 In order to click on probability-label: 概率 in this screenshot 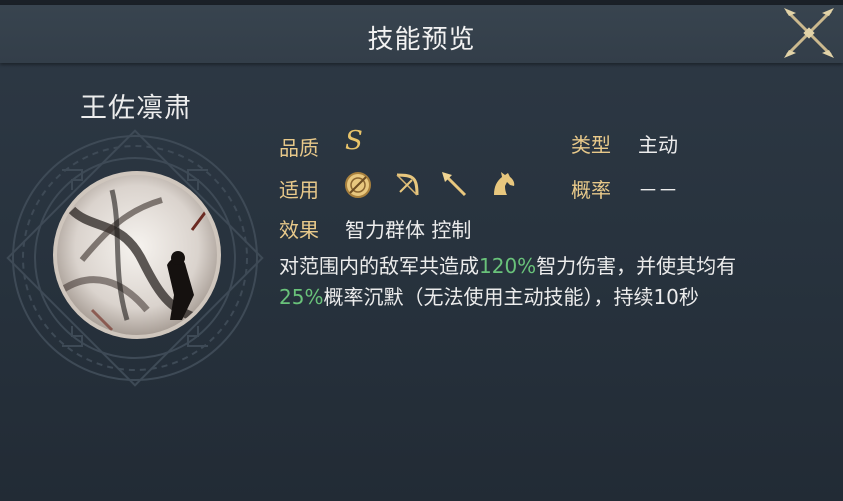, I will do `click(591, 190)`.